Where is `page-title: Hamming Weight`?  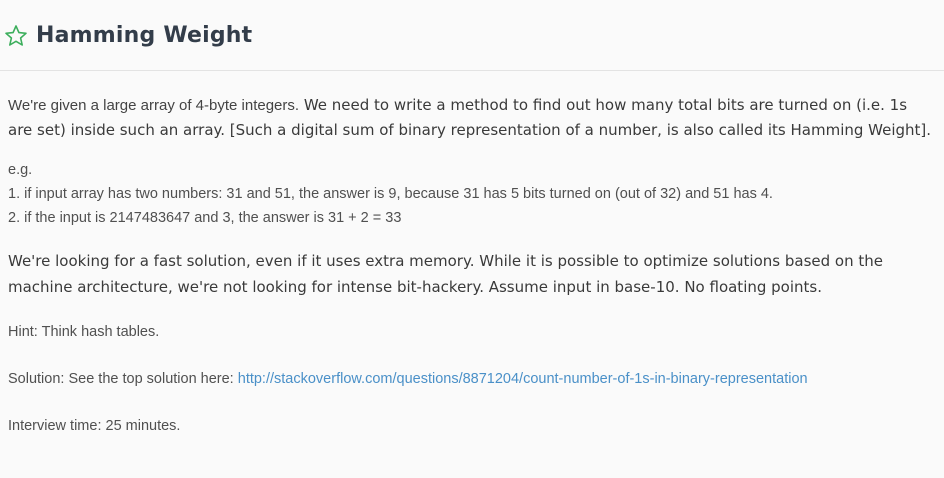 page-title: Hamming Weight is located at coordinates (144, 35).